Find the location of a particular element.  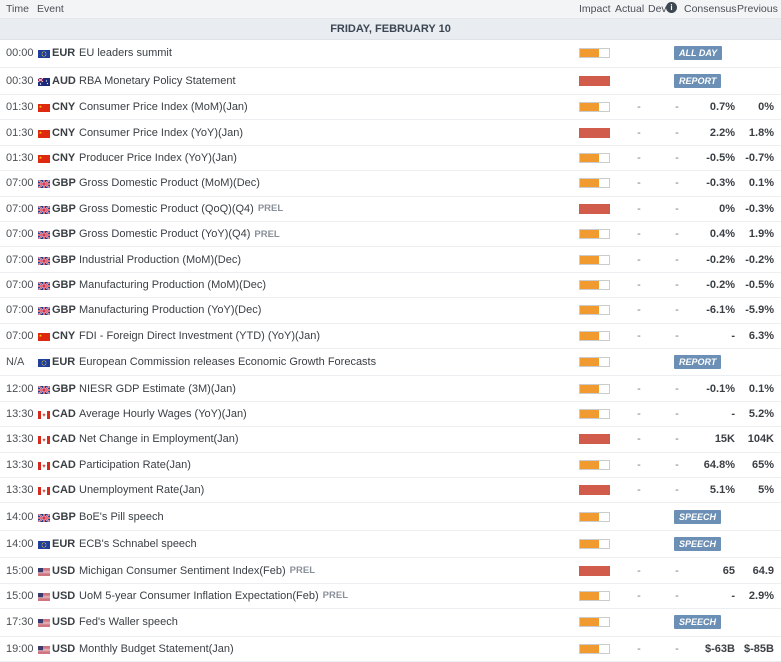

event-title: Manufacturing Production (YoY)(Dec) is located at coordinates (170, 310).